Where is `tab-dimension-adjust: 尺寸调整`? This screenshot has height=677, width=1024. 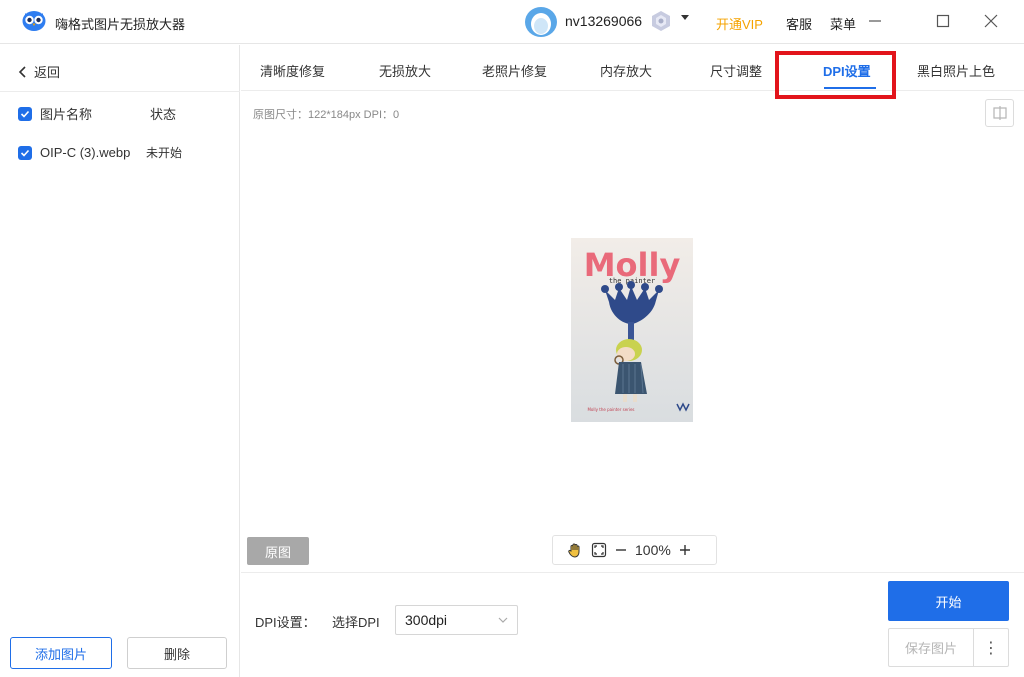 tab-dimension-adjust: 尺寸调整 is located at coordinates (736, 70).